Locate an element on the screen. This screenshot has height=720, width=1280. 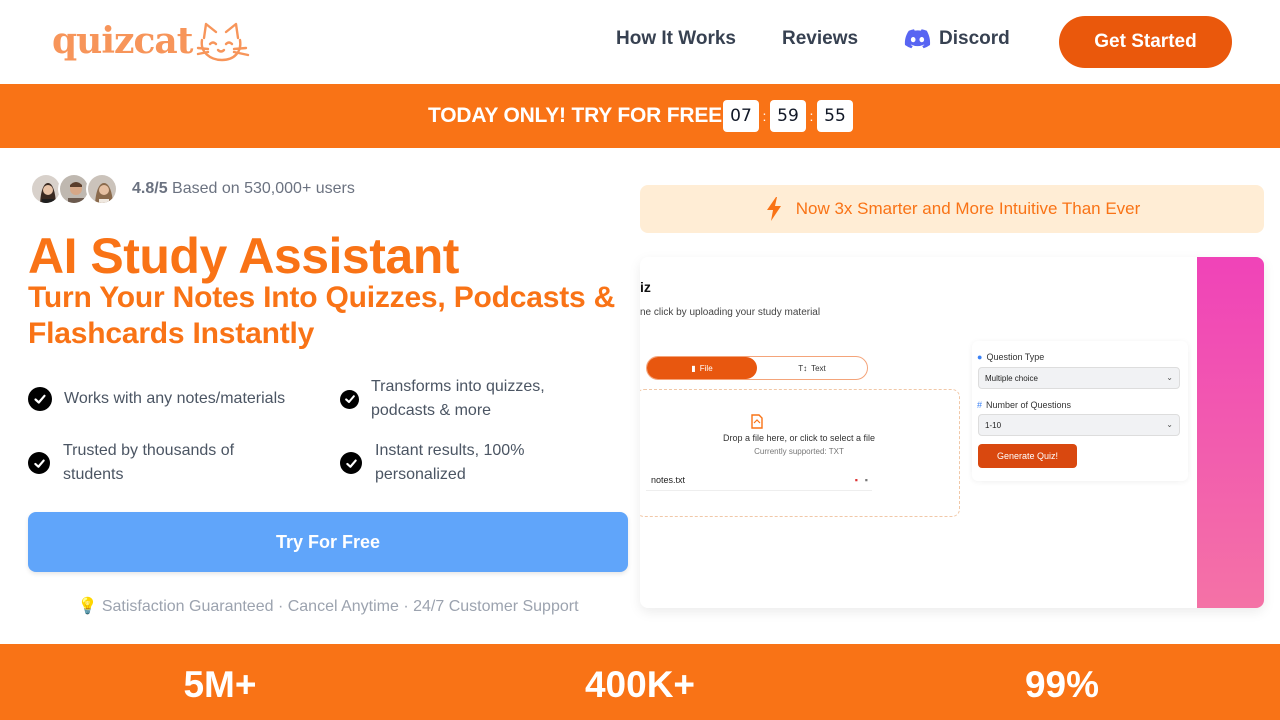
rating-text: 4.8/5 Based on 530,000+ users is located at coordinates (243, 189).